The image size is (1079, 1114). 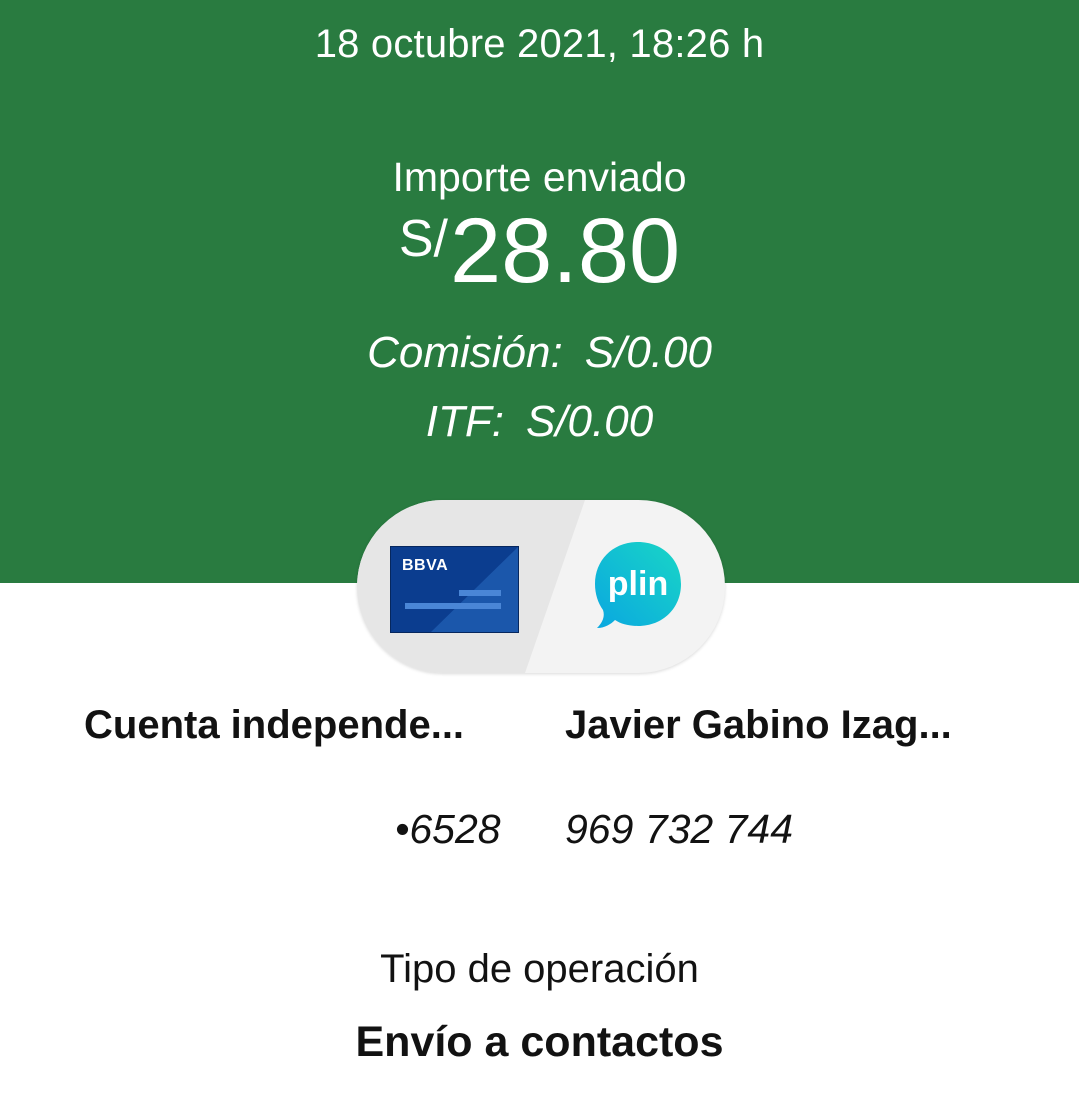 I want to click on bbva-logo: BBVA, so click(x=425, y=565).